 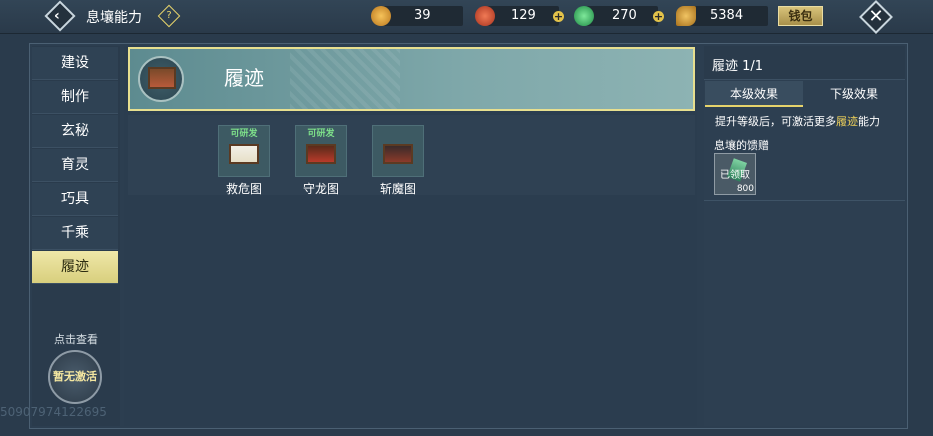 What do you see at coordinates (345, 79) in the screenshot?
I see `banner-pattern` at bounding box center [345, 79].